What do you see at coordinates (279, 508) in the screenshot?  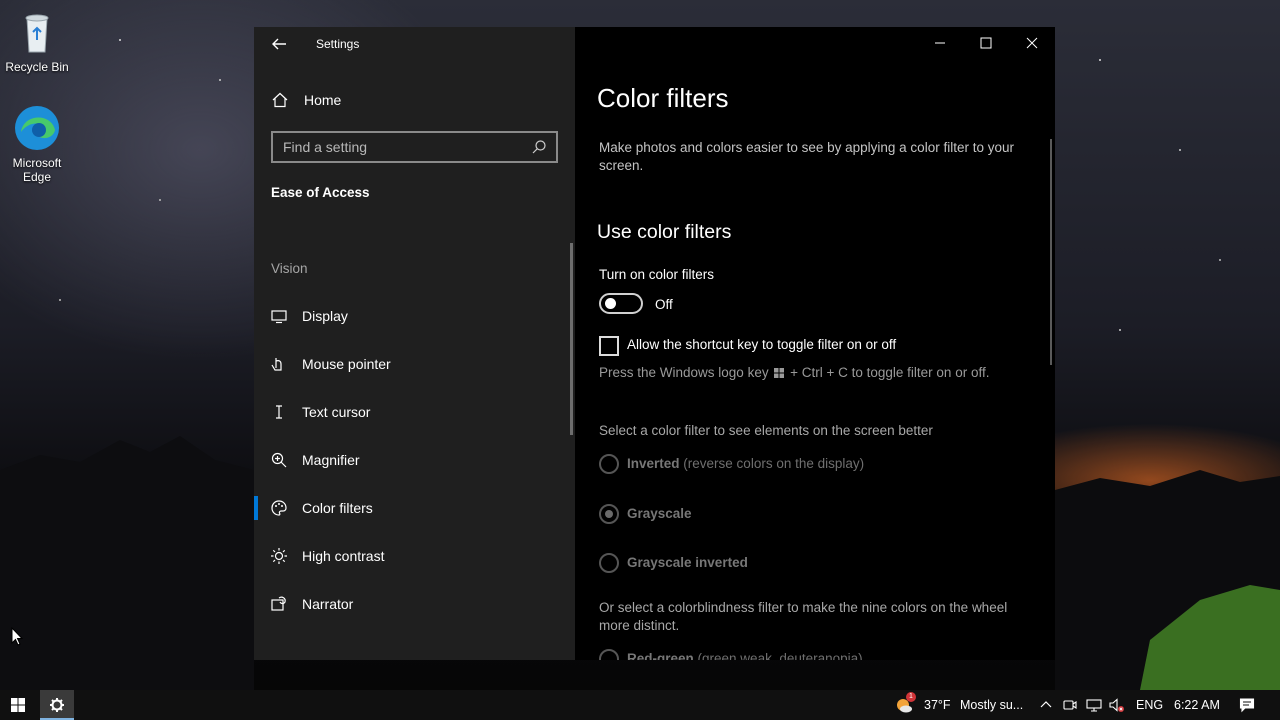 I see `palette-icon` at bounding box center [279, 508].